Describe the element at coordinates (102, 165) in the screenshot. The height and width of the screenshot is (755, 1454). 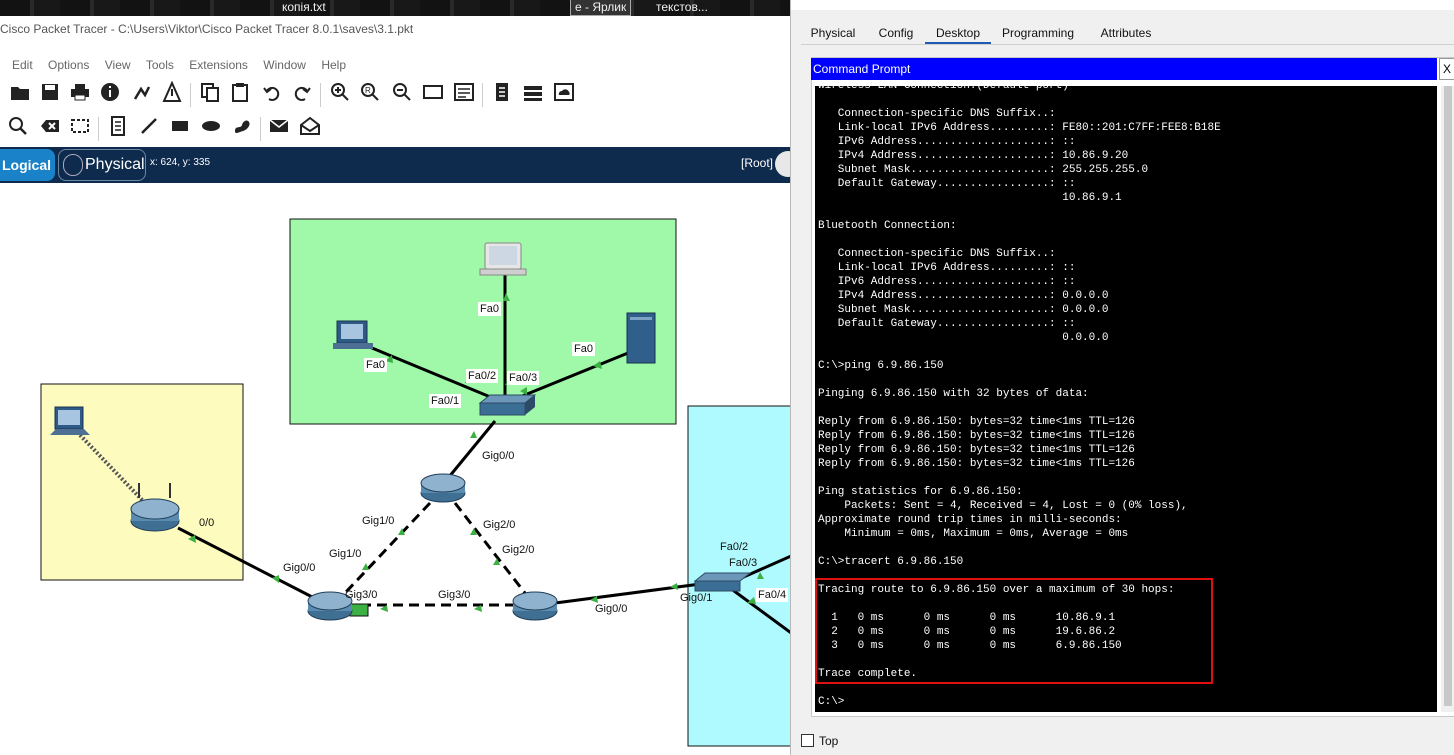
I see `tab-physical: Physical` at that location.